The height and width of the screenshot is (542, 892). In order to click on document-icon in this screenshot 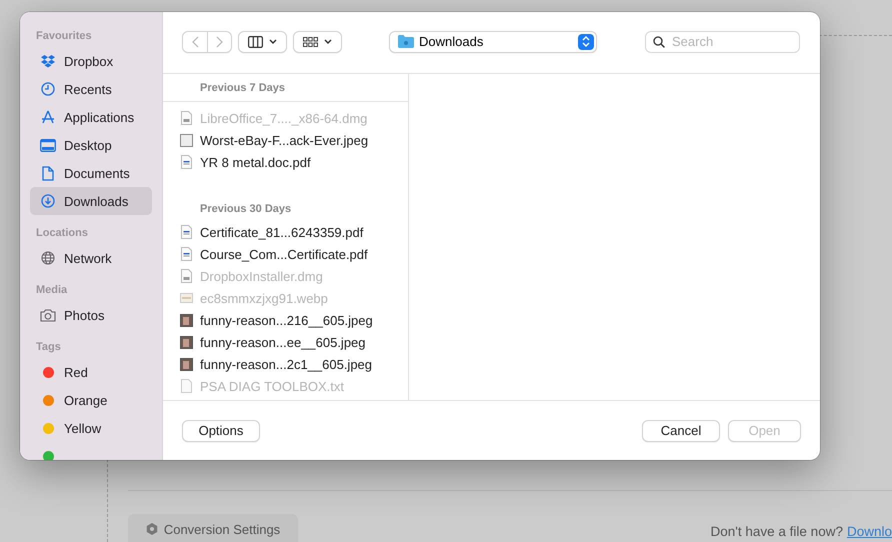, I will do `click(48, 173)`.